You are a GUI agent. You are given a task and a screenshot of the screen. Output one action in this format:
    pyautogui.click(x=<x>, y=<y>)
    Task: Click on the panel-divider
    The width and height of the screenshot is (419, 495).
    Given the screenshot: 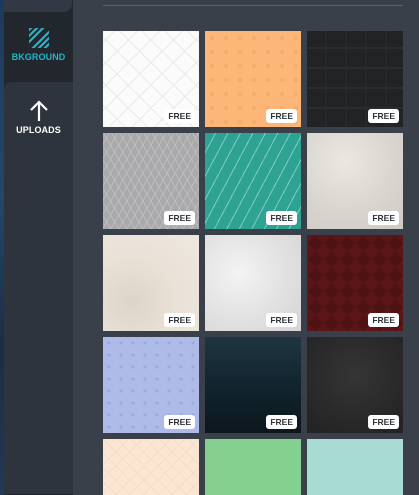 What is the action you would take?
    pyautogui.click(x=253, y=5)
    